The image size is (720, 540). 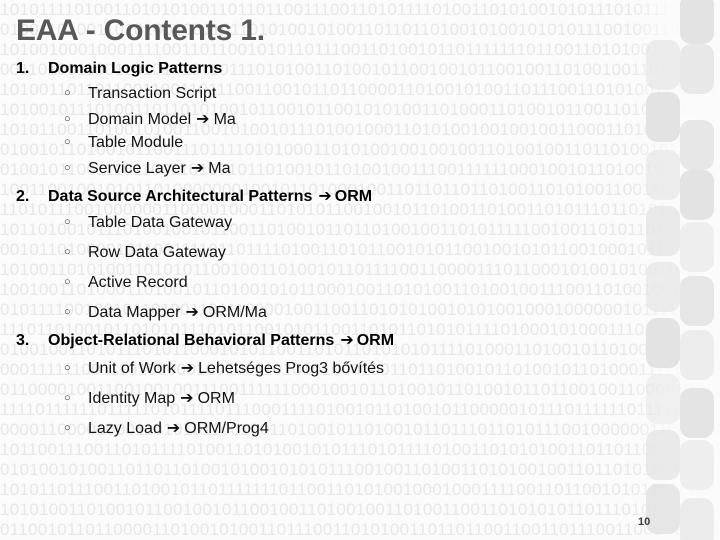 I want to click on list-item-label: Row Data Gateway, so click(x=157, y=252).